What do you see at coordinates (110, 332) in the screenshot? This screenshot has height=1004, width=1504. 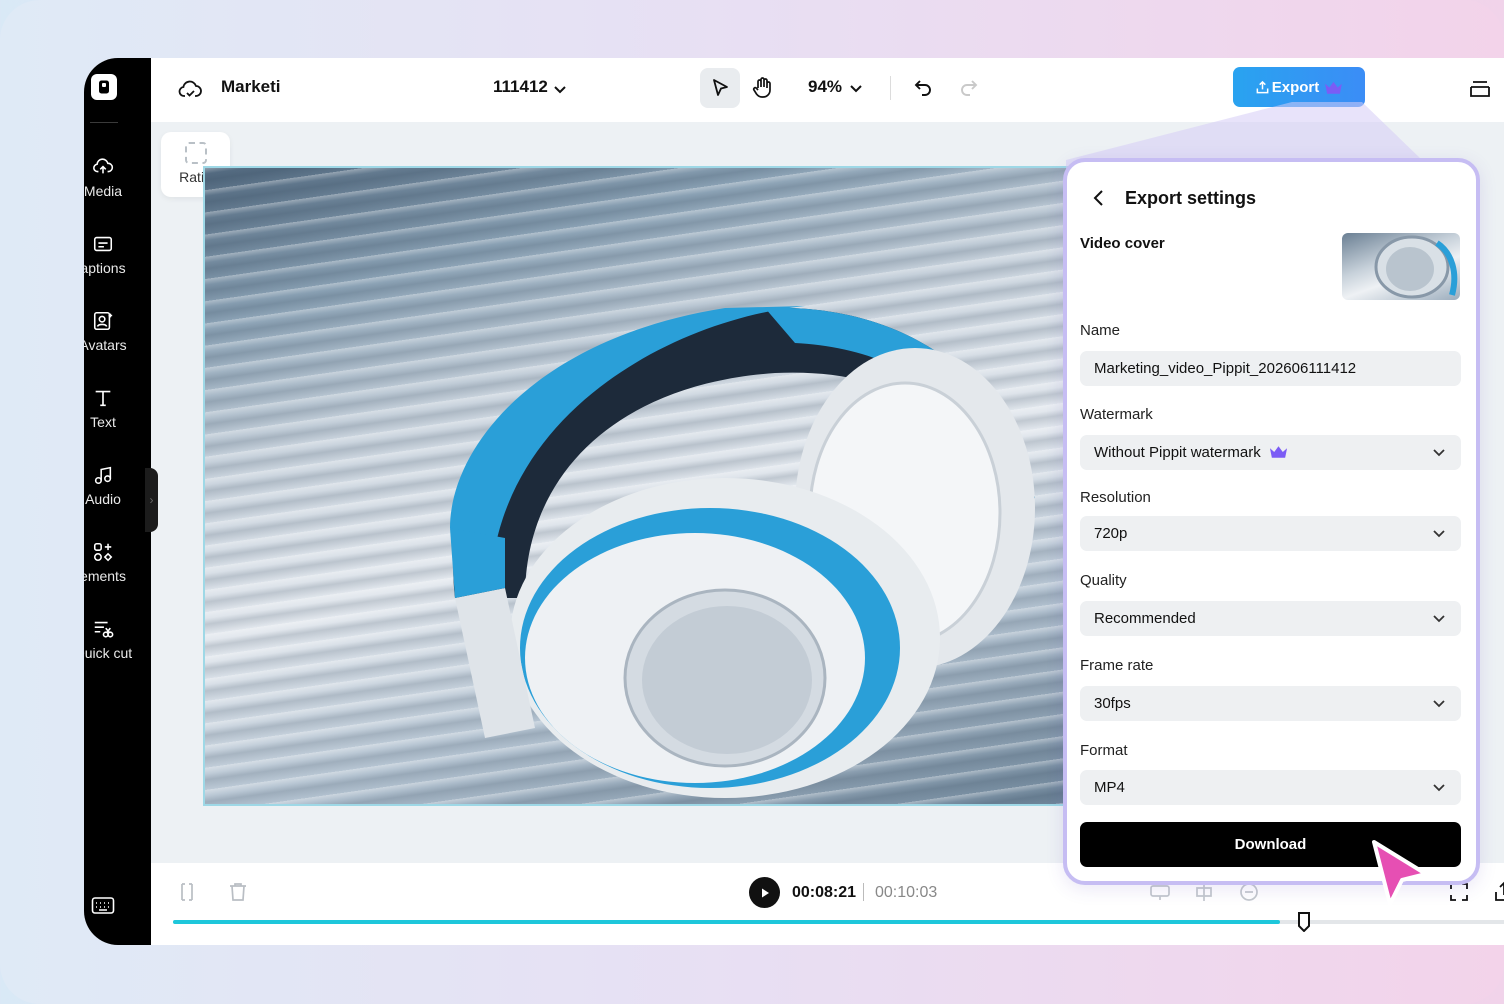 I see `sidebar-item-avatars: Avatars` at bounding box center [110, 332].